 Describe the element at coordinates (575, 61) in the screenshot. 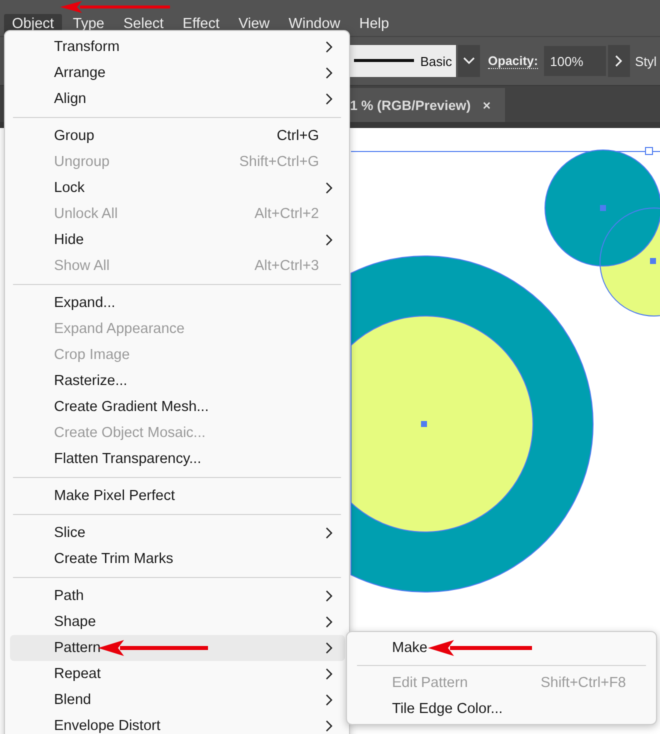

I see `opacity-field: 100%` at that location.